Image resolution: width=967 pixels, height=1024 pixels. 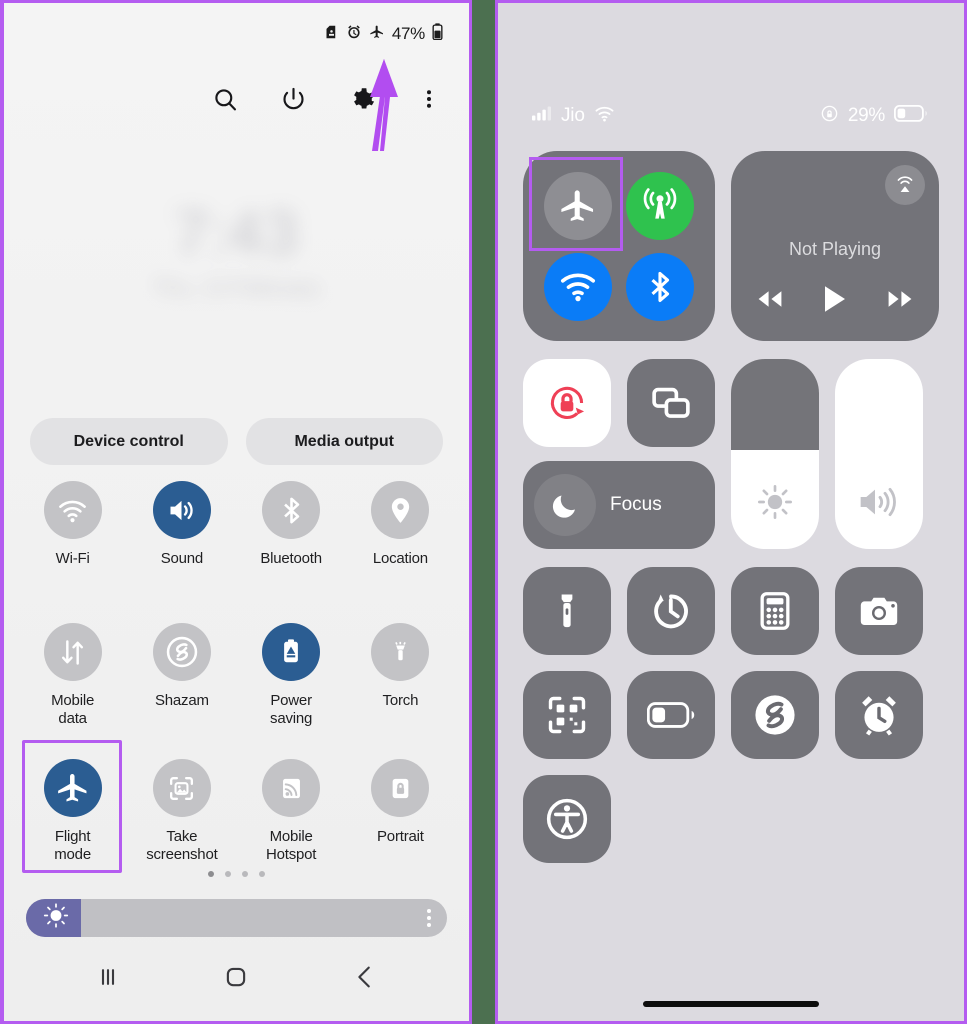 I want to click on rotation-lock-tile, so click(x=567, y=403).